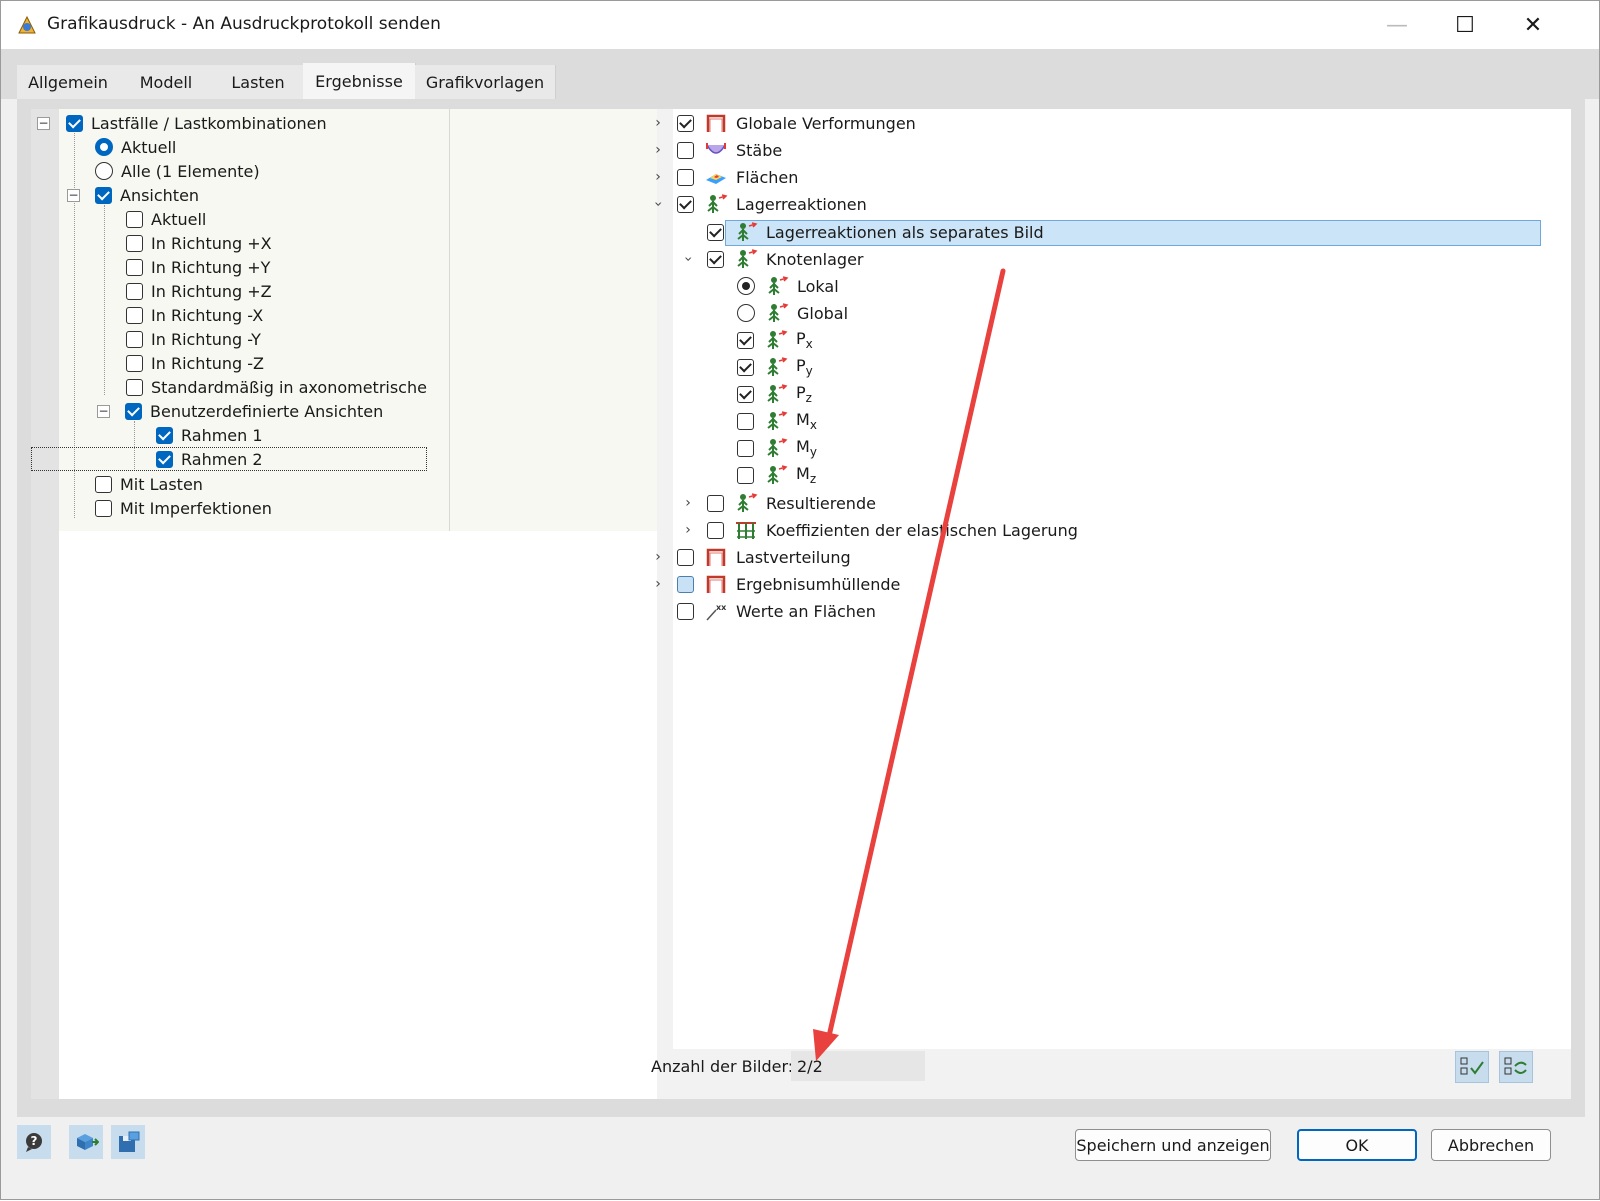 The width and height of the screenshot is (1600, 1201). What do you see at coordinates (775, 367) in the screenshot?
I see `tree-node-py: Py` at bounding box center [775, 367].